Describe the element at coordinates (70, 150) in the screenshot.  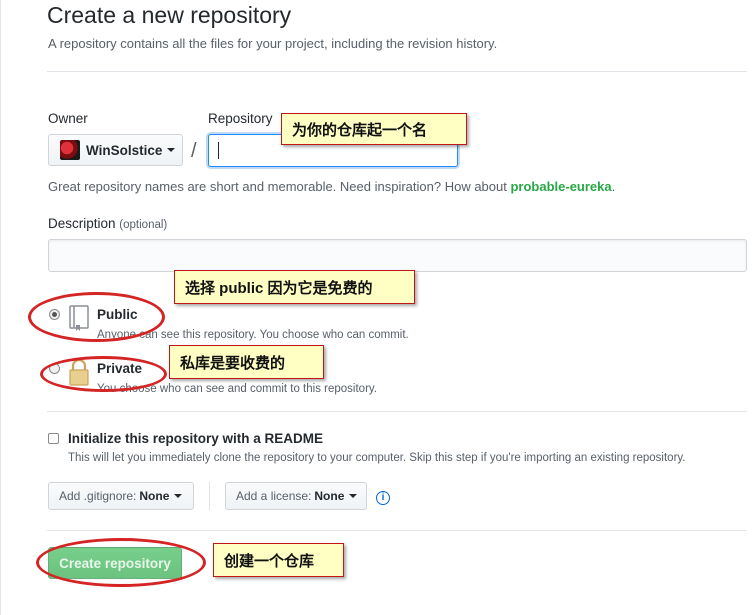
I see `avatar` at that location.